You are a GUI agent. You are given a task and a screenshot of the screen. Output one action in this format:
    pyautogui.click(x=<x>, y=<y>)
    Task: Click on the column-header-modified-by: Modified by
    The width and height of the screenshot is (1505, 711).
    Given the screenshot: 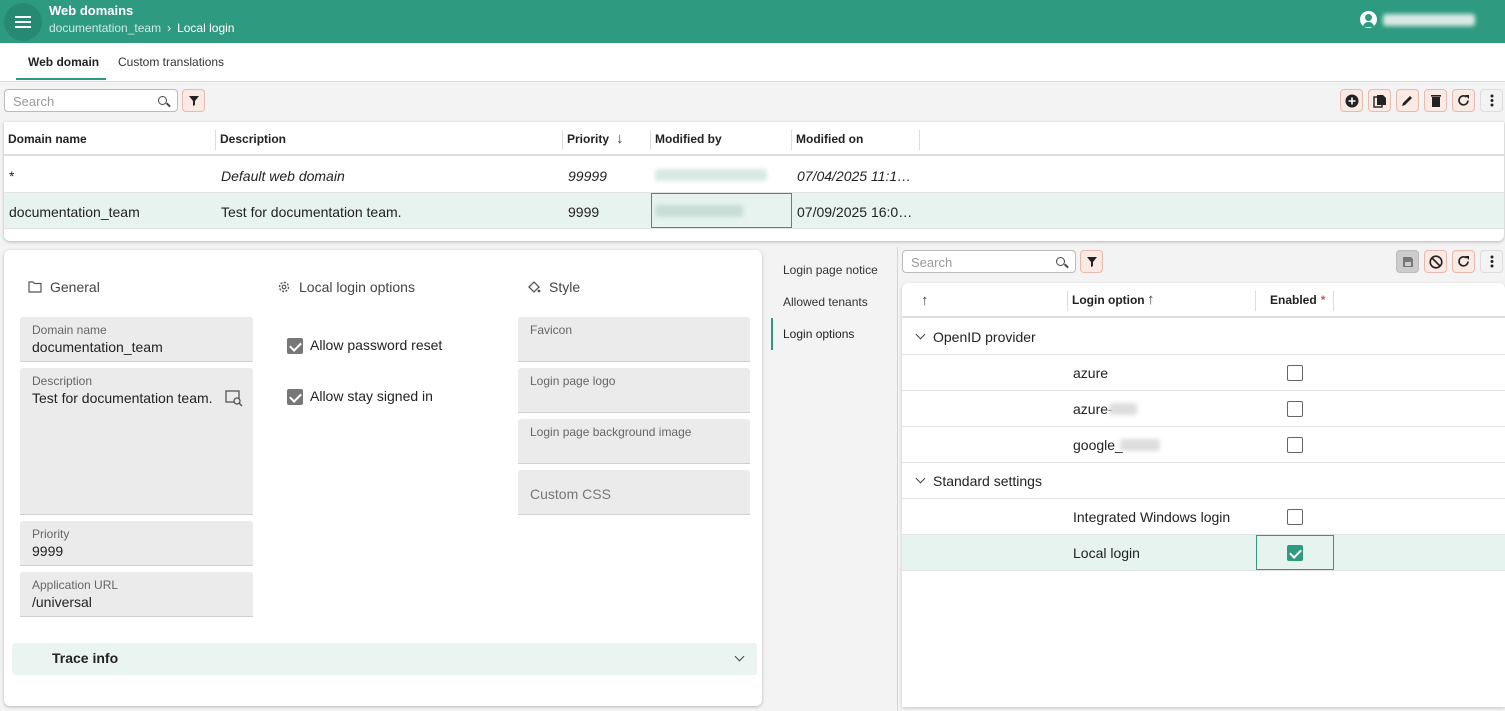 What is the action you would take?
    pyautogui.click(x=688, y=139)
    